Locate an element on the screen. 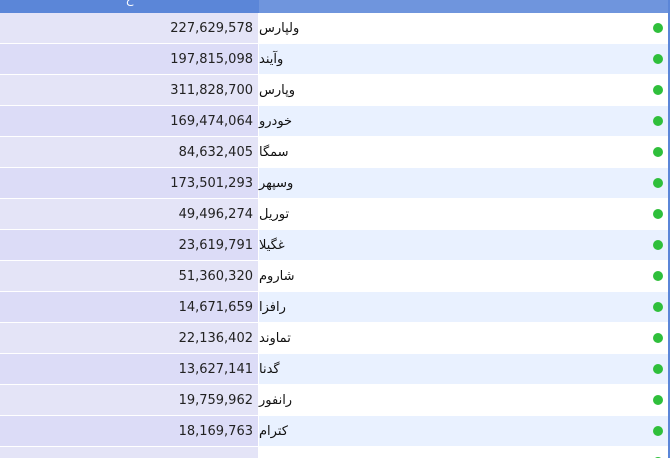 This screenshot has width=670, height=458. value-cell: 311,828,700 is located at coordinates (129, 90).